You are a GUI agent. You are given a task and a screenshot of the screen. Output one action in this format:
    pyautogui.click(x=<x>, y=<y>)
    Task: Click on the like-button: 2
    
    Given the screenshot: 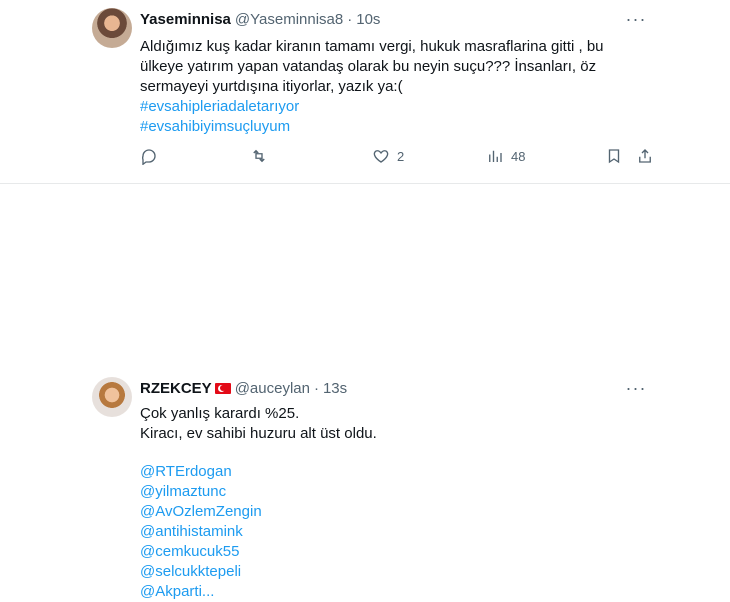 What is the action you would take?
    pyautogui.click(x=388, y=156)
    